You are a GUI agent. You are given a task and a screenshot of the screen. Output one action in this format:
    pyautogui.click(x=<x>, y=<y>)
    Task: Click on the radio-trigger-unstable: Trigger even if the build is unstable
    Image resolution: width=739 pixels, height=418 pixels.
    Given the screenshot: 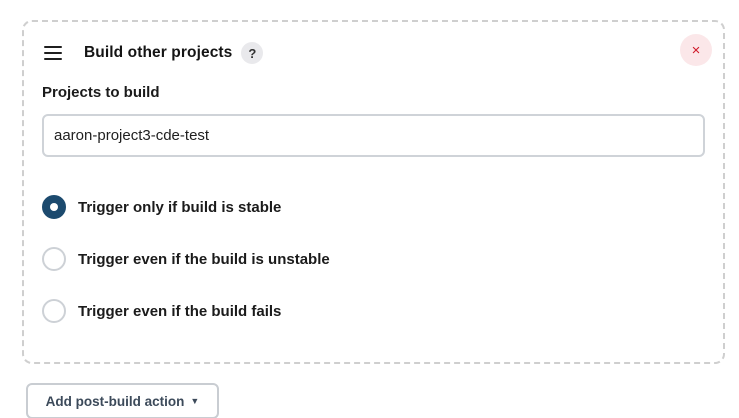 What is the action you would take?
    pyautogui.click(x=186, y=259)
    